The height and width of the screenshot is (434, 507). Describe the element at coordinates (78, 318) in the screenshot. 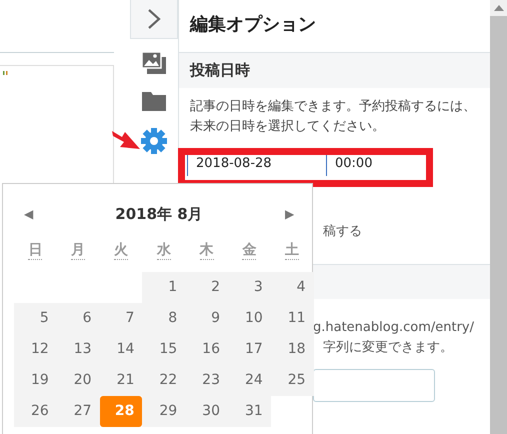

I see `day-cell: 6` at that location.